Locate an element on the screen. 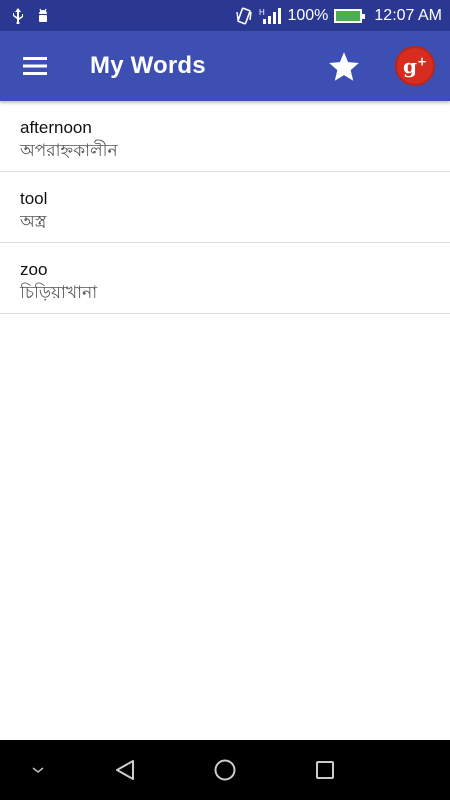  vibrate-icon is located at coordinates (244, 16).